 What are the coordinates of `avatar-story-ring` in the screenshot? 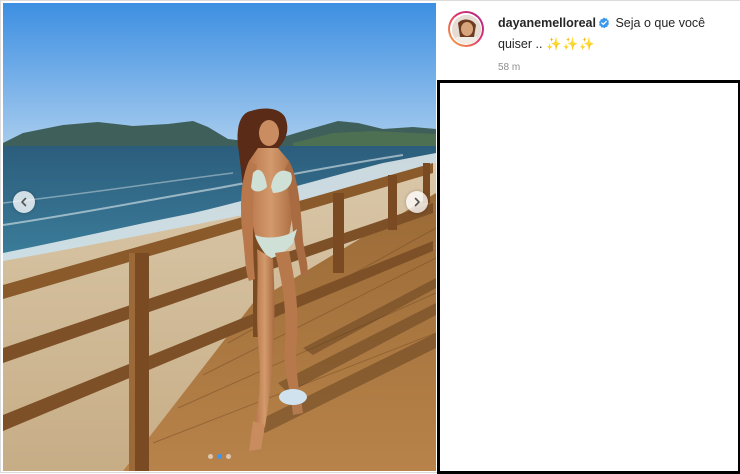 It's located at (466, 29).